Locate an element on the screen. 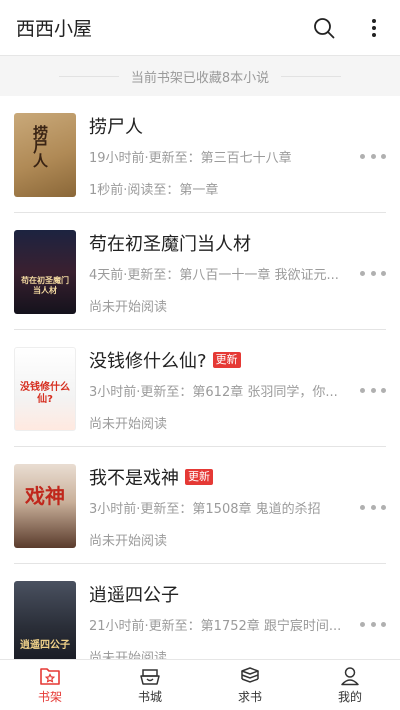 This screenshot has width=400, height=710. book-update-info: 3小时前·更新至：第1508章 鬼道的杀招 is located at coordinates (205, 509).